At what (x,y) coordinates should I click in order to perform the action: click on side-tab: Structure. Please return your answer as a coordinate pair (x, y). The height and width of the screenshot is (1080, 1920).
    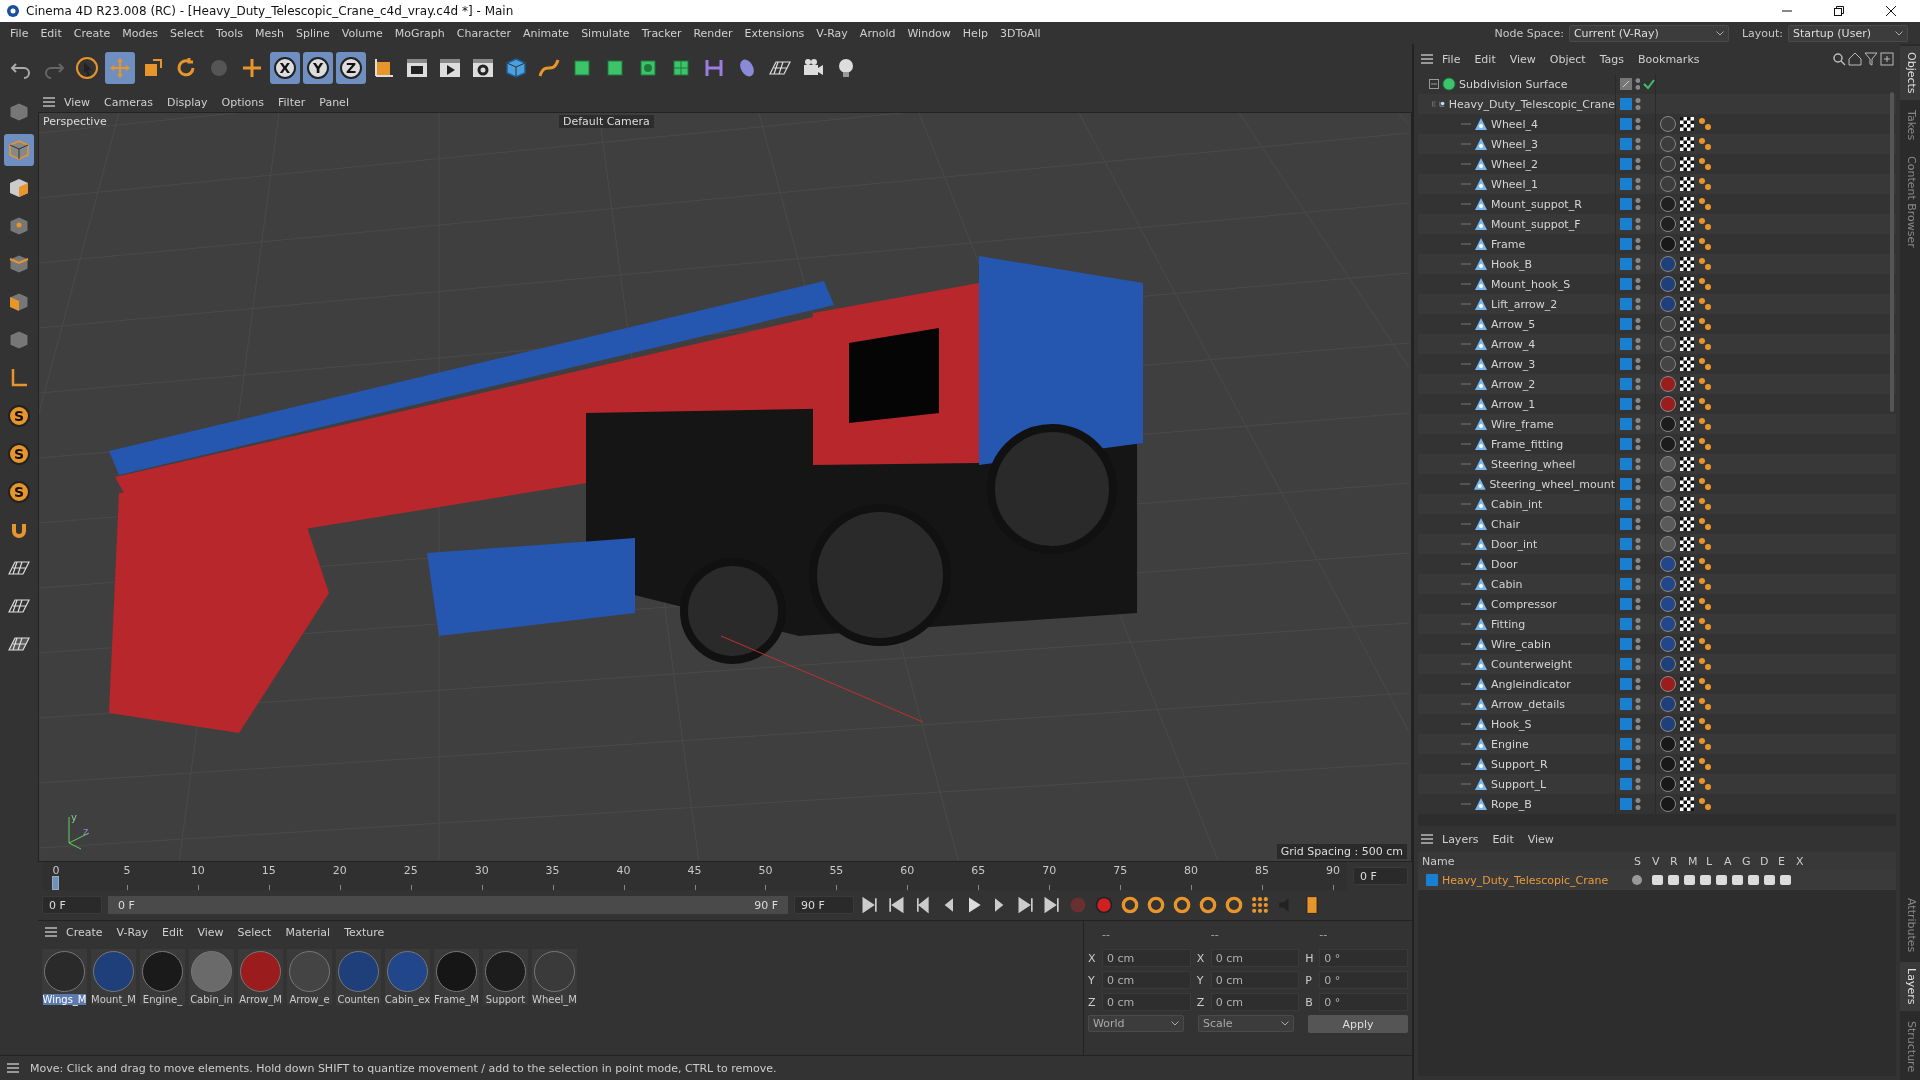
    Looking at the image, I should click on (1910, 1046).